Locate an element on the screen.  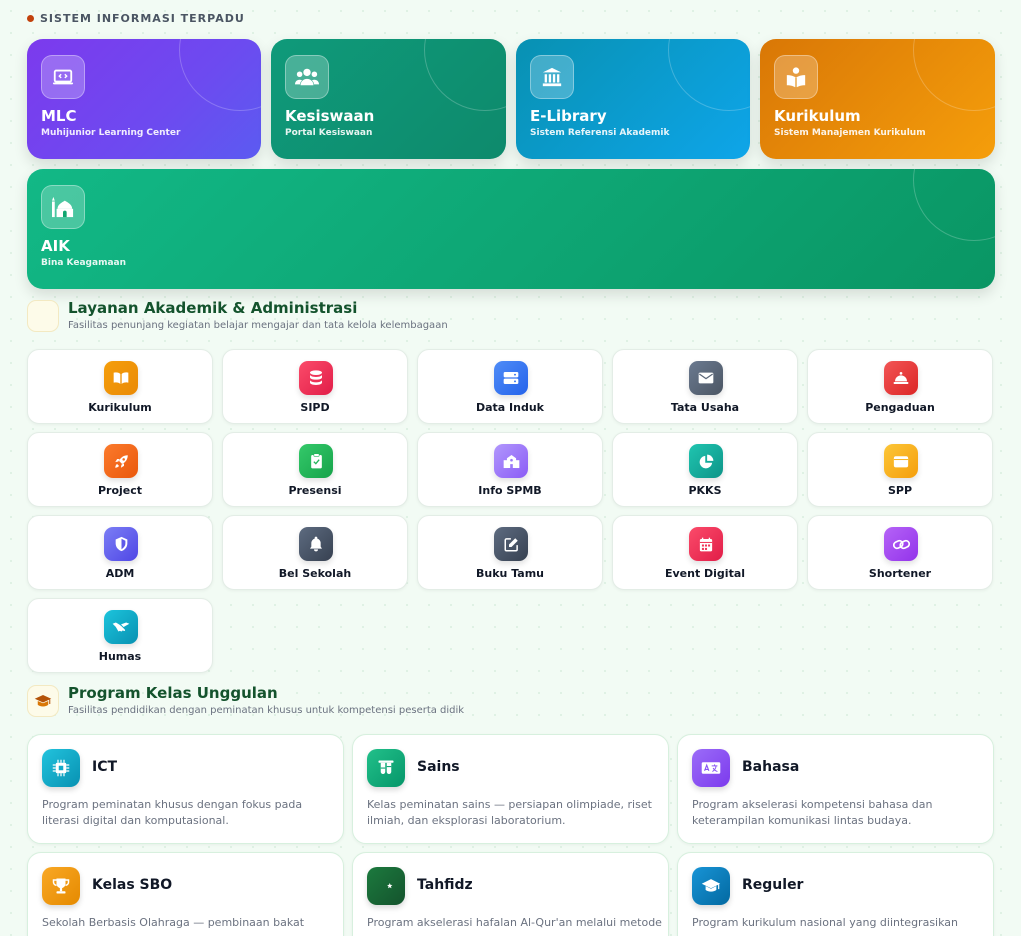
chart-pie-icon is located at coordinates (706, 461).